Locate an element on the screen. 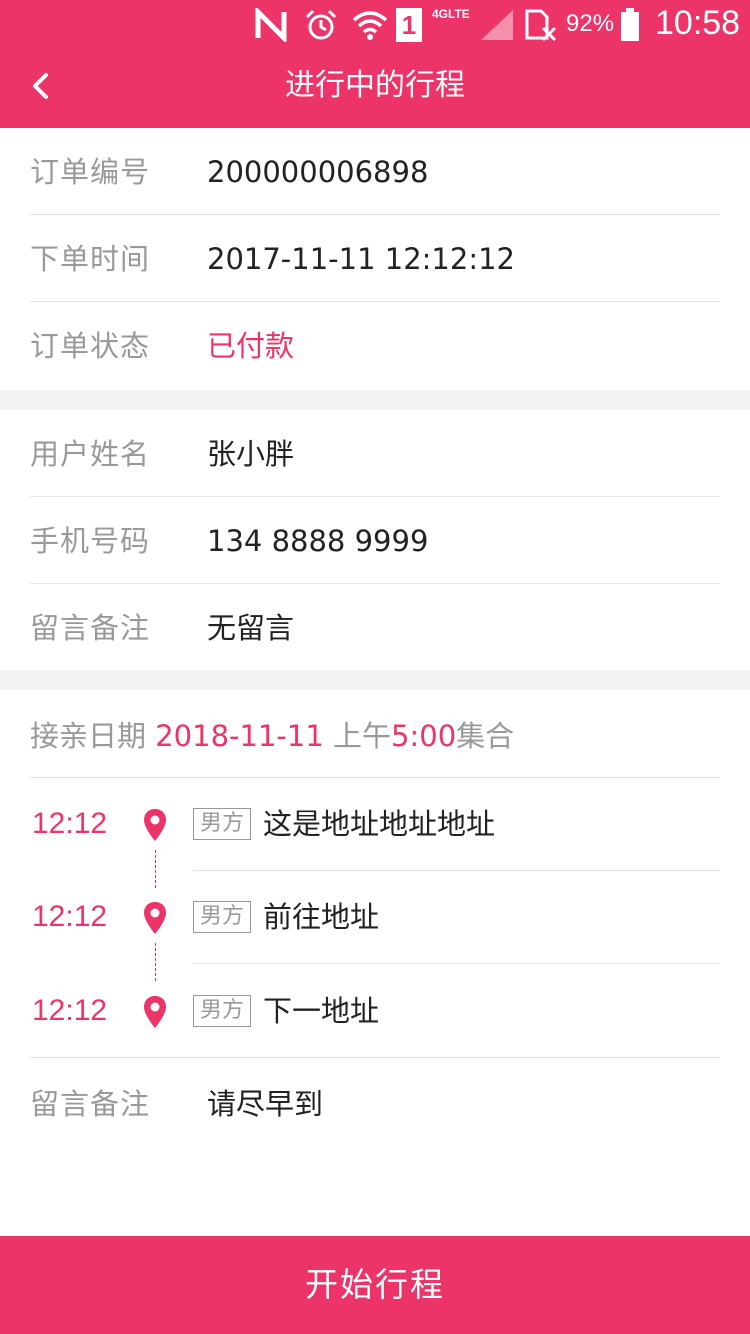 The image size is (750, 1334). phone-row: 手机号码 134 8888 9999 is located at coordinates (375, 540).